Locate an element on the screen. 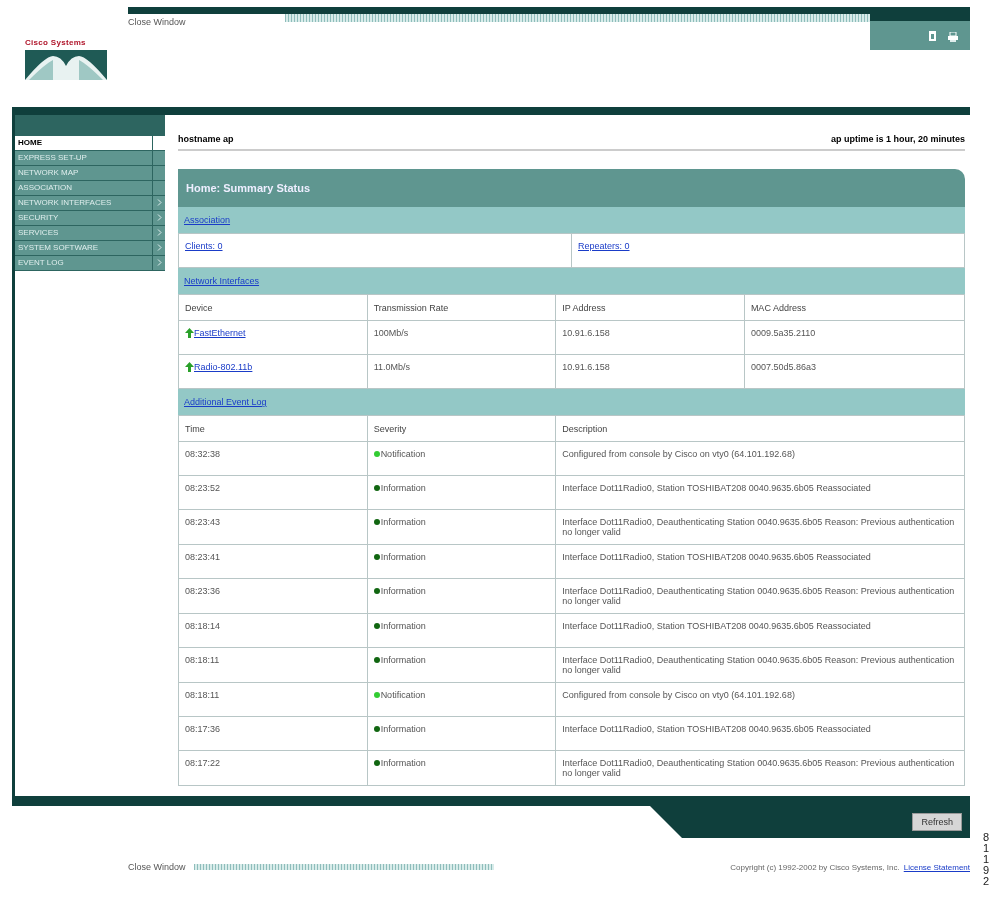  panel-title: Home: Summary Status is located at coordinates (571, 188).